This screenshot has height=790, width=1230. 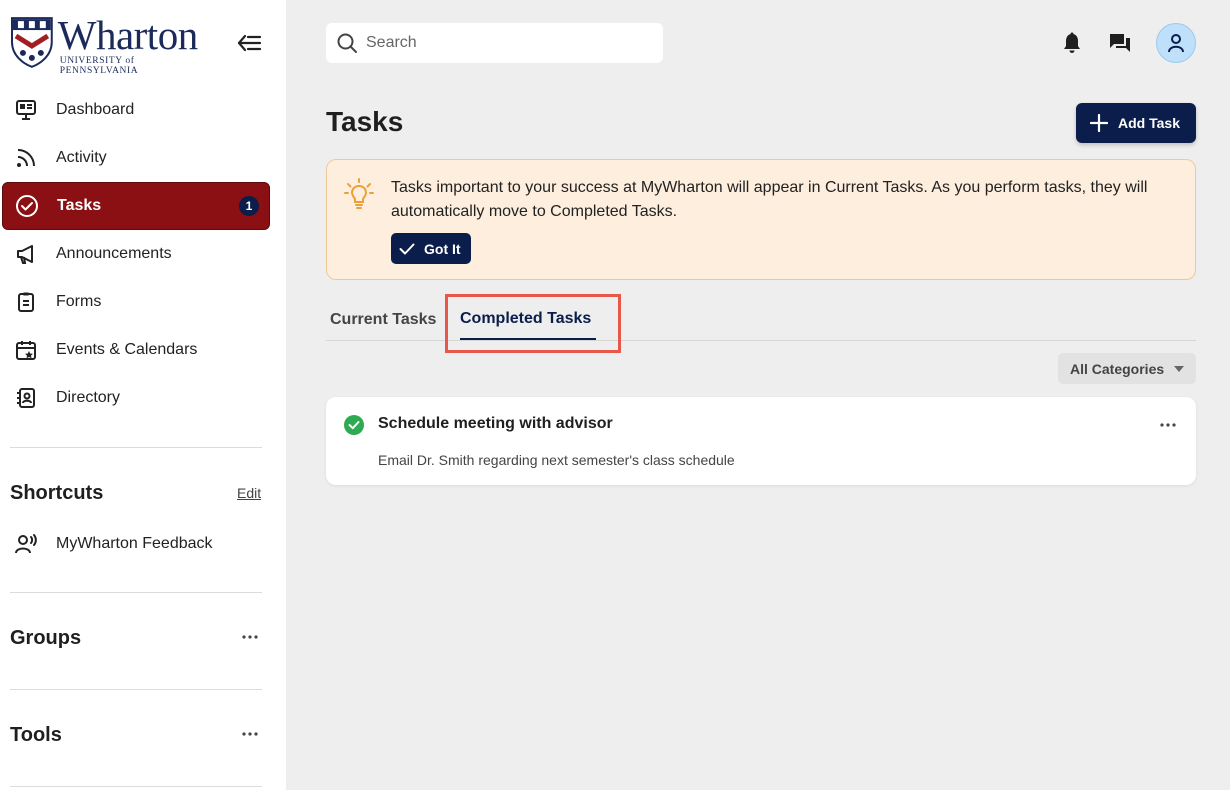 What do you see at coordinates (347, 43) in the screenshot?
I see `search-icon` at bounding box center [347, 43].